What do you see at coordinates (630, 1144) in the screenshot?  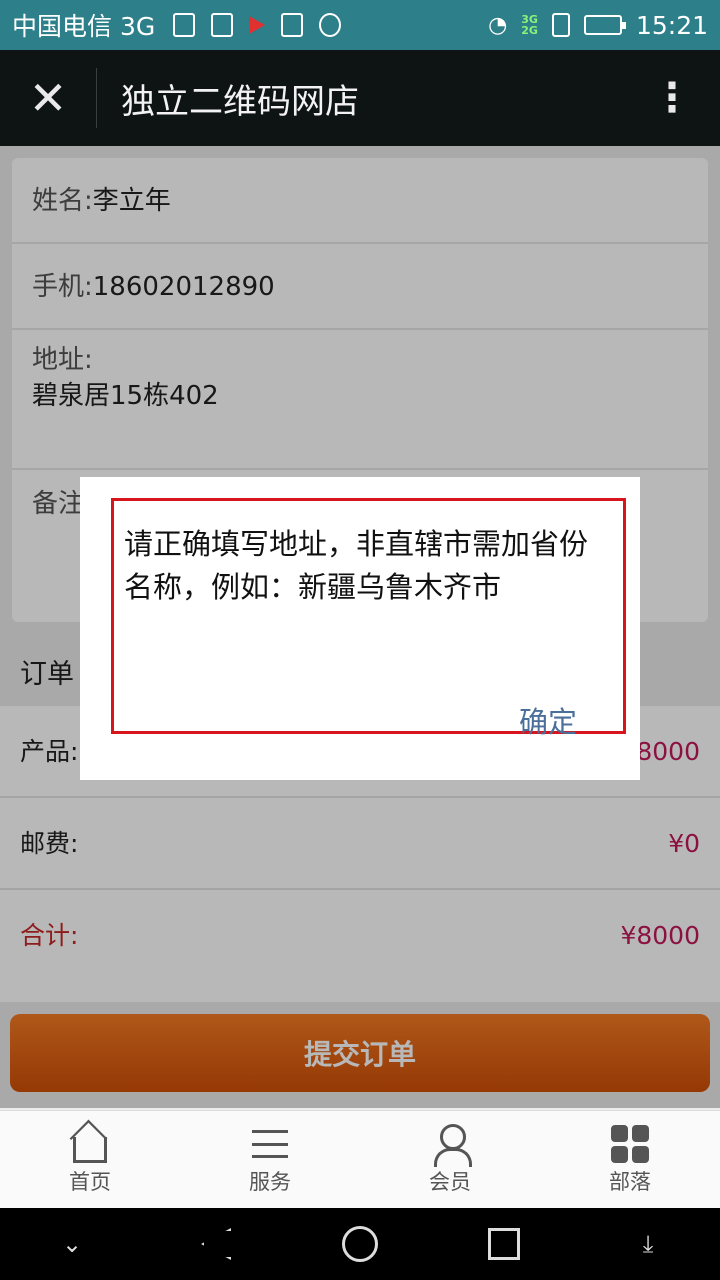 I see `grid-icon` at bounding box center [630, 1144].